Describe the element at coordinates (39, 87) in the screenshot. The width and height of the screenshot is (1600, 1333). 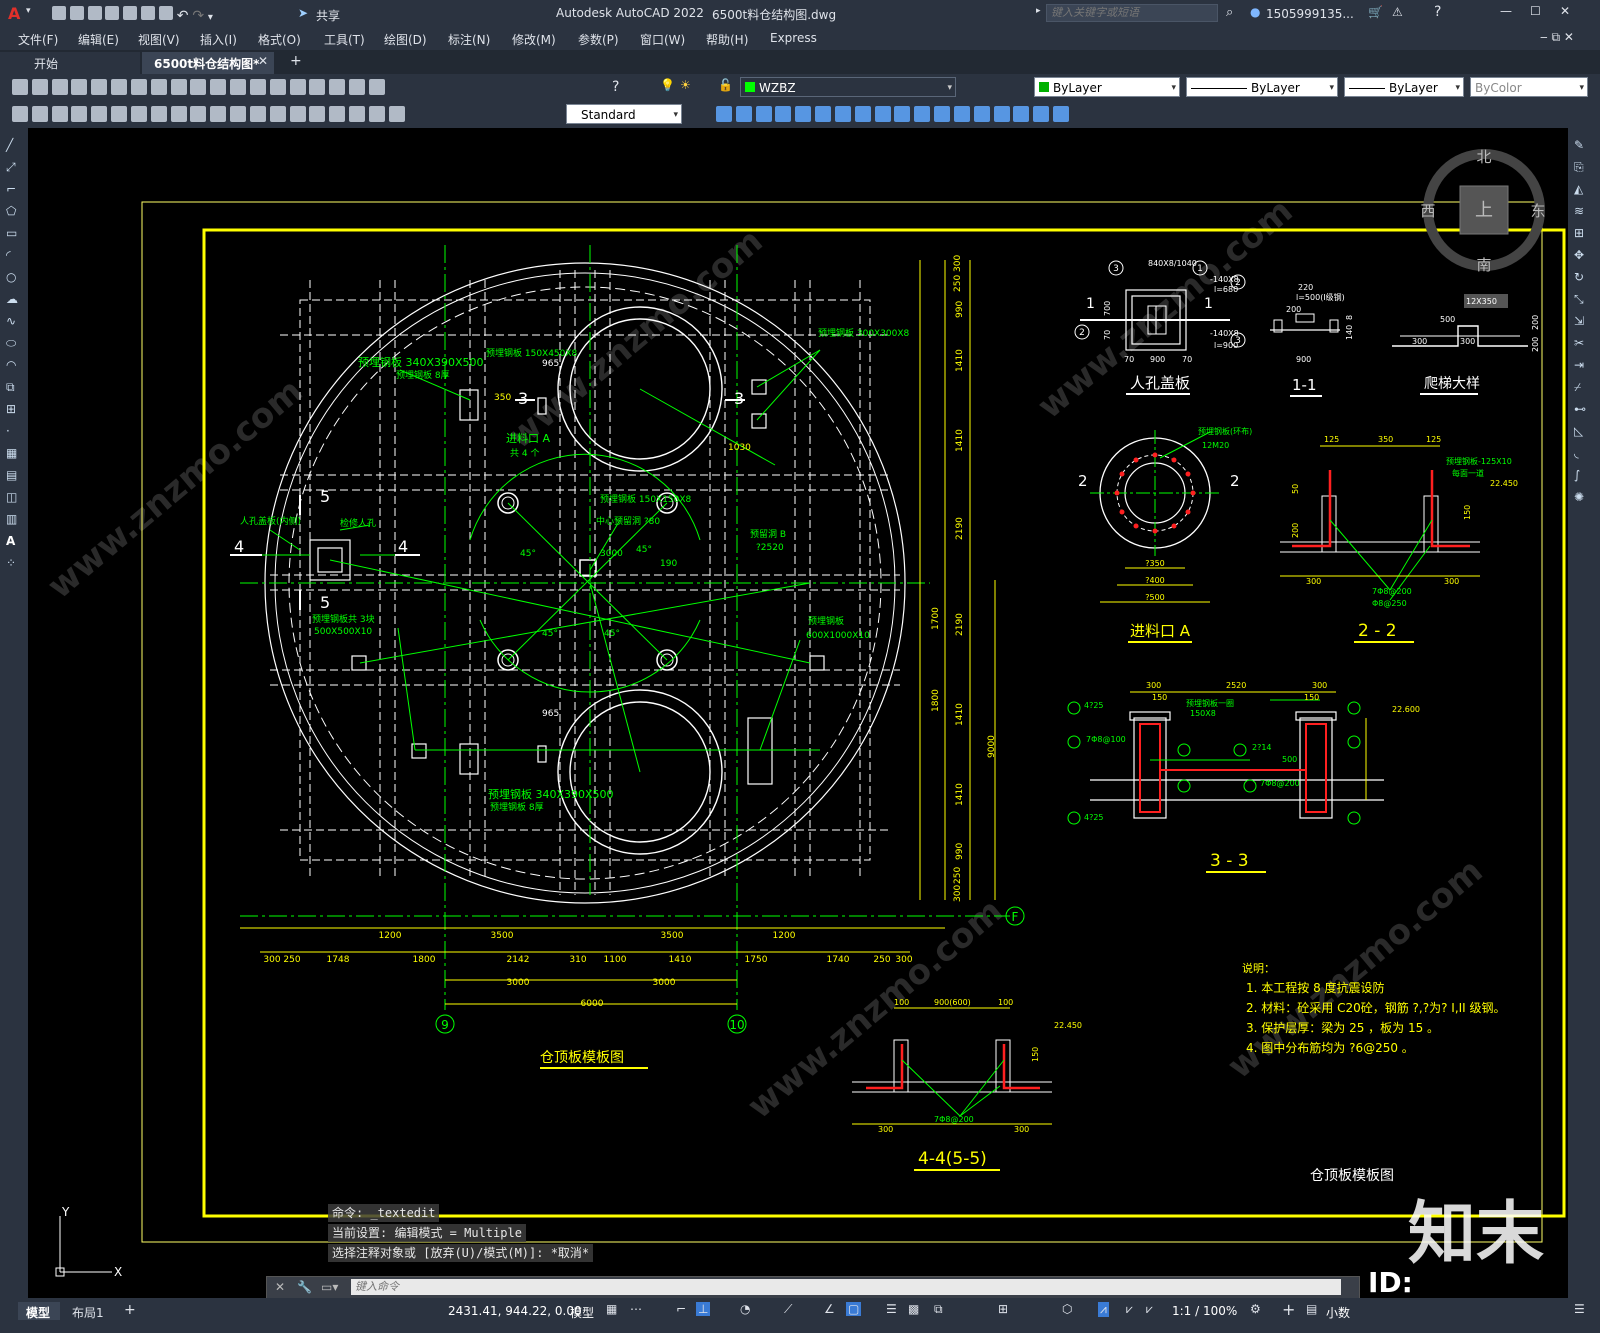
I see `open-icon` at that location.